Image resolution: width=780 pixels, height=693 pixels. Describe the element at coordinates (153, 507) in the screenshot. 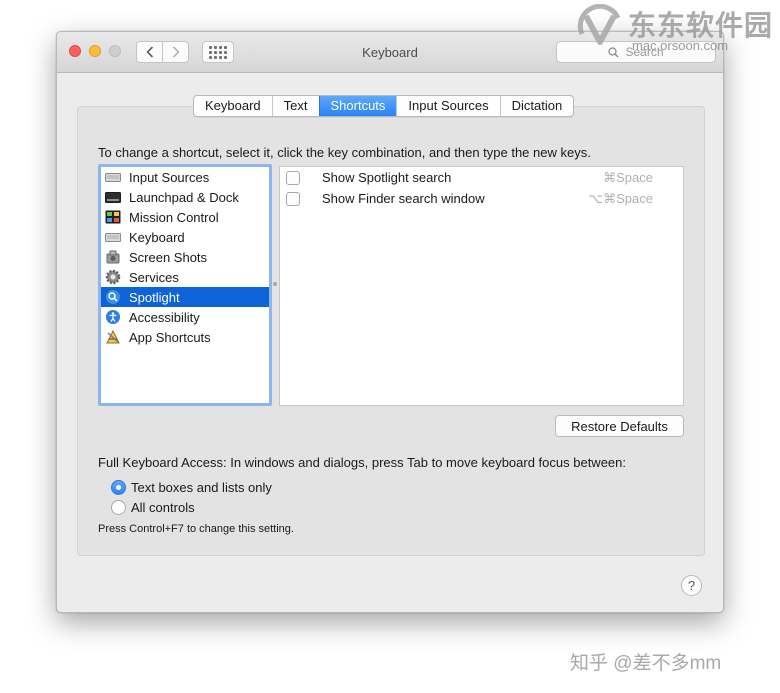

I see `radio-all-controls: All controls` at that location.